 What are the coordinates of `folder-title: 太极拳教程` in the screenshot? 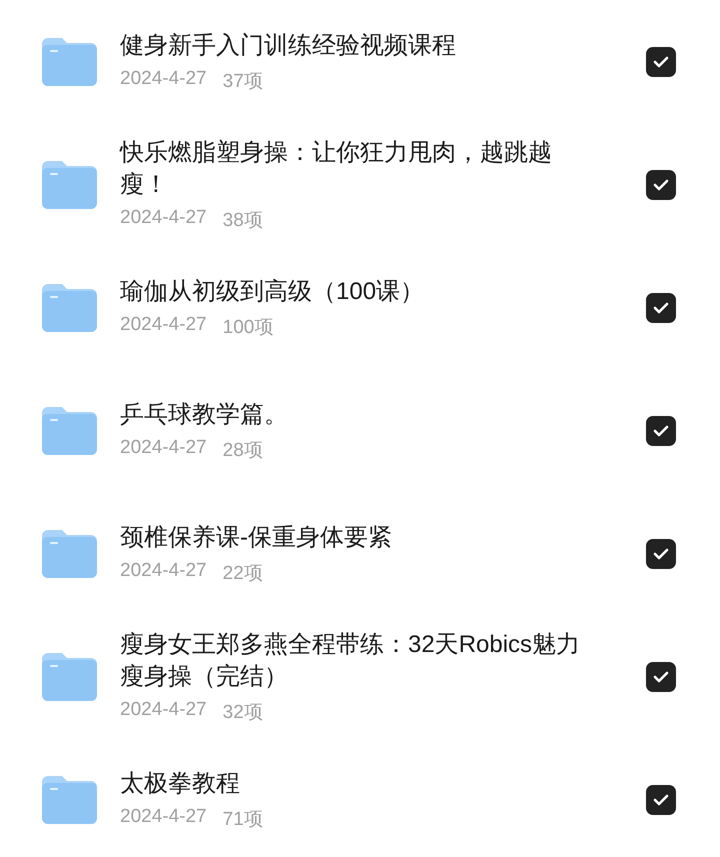 It's located at (180, 783).